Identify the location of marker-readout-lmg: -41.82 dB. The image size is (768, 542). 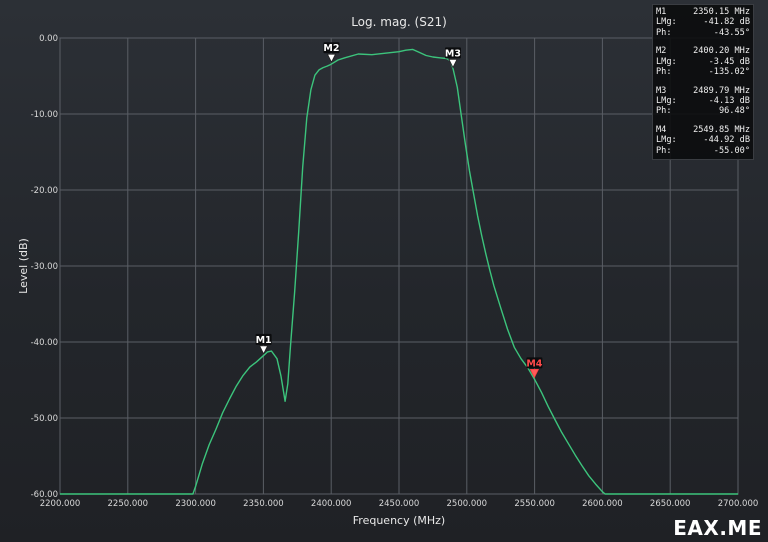
(726, 22).